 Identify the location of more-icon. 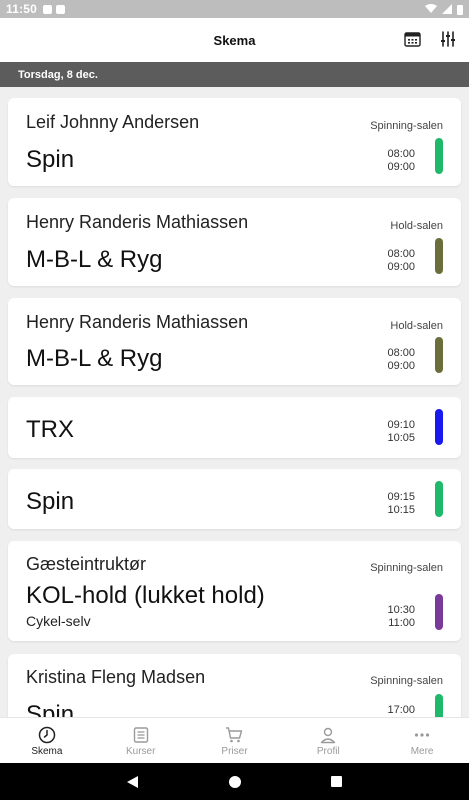
(422, 734).